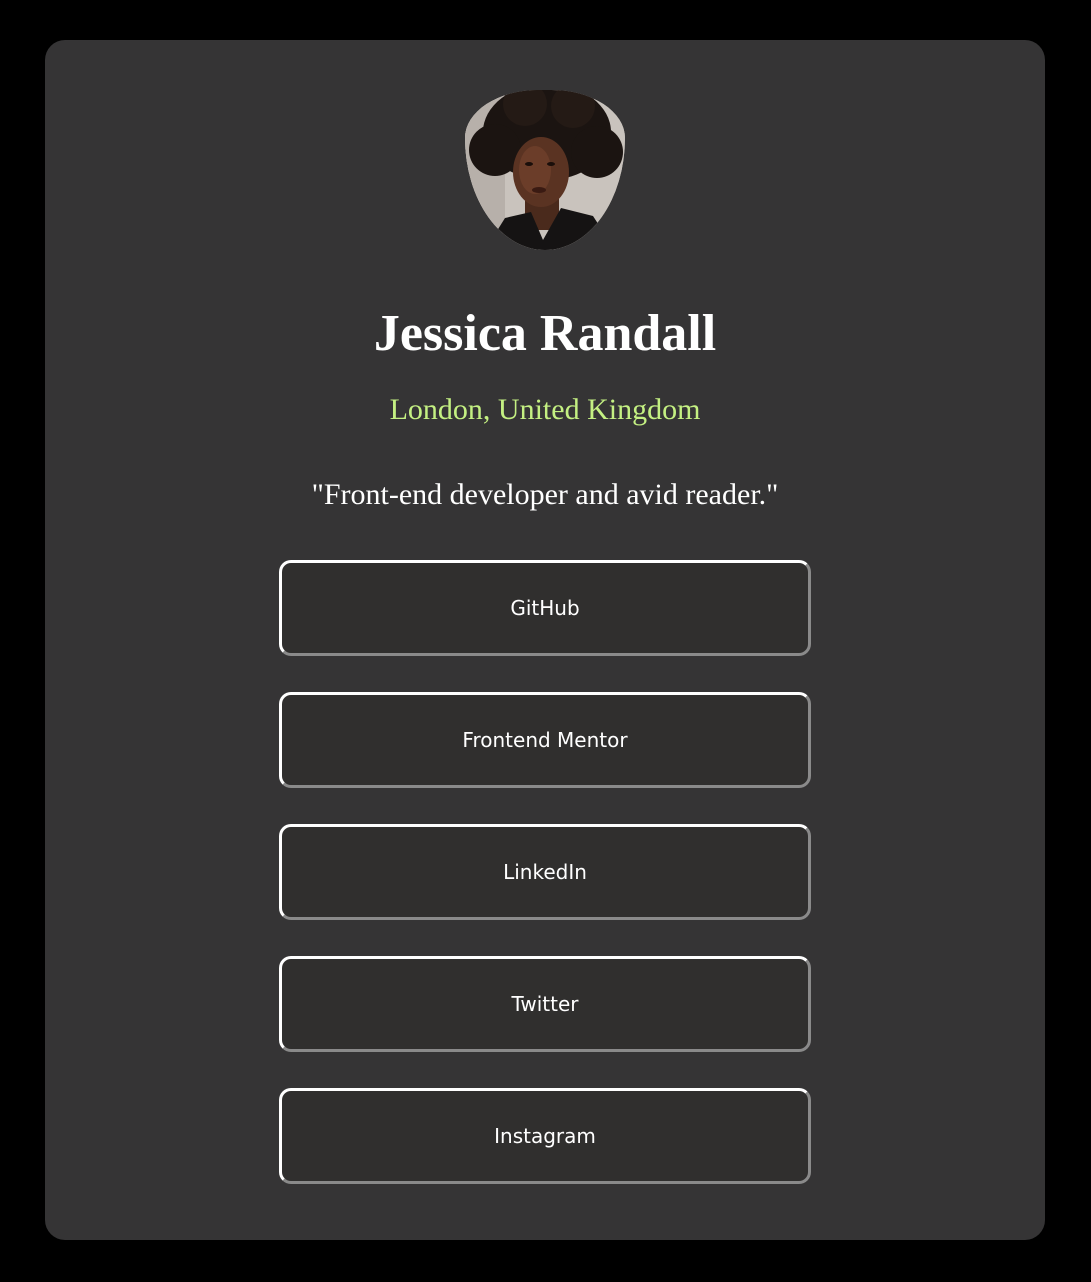 The height and width of the screenshot is (1282, 1091). Describe the element at coordinates (545, 409) in the screenshot. I see `profile-location: London, United Kingdom` at that location.